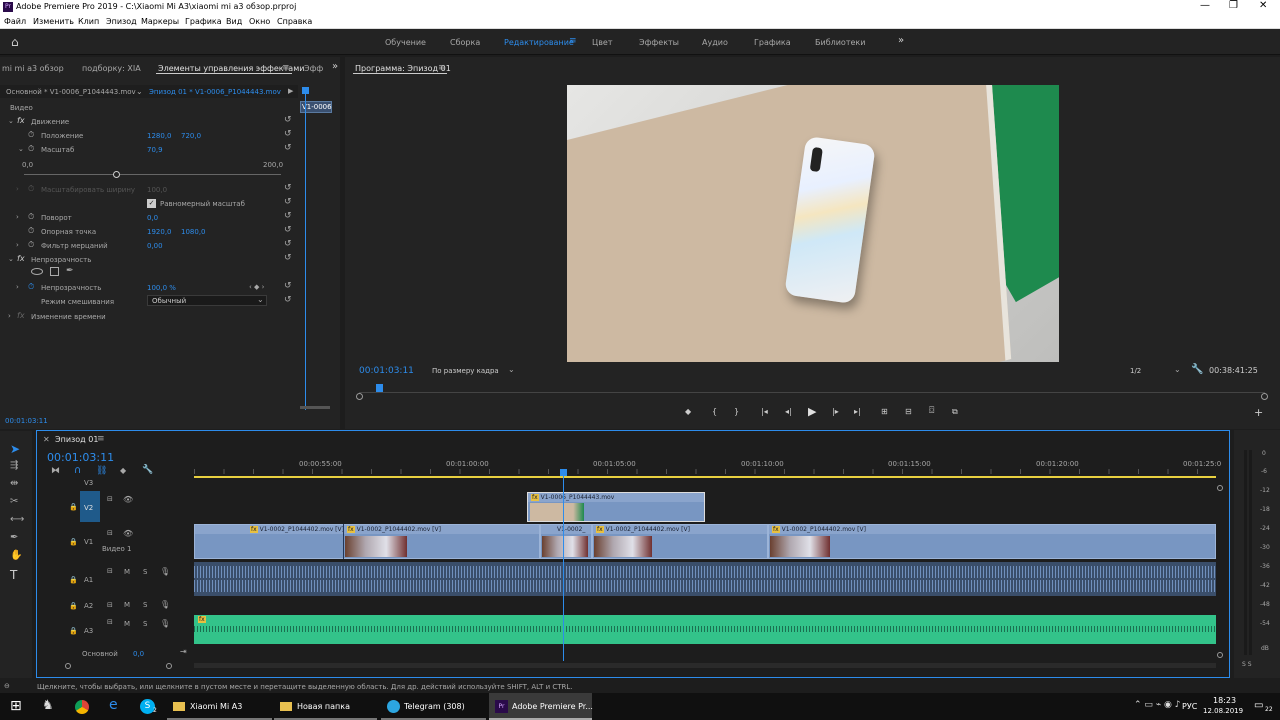 The image size is (1280, 720). I want to click on ws-tab-effects: Эффекты, so click(659, 42).